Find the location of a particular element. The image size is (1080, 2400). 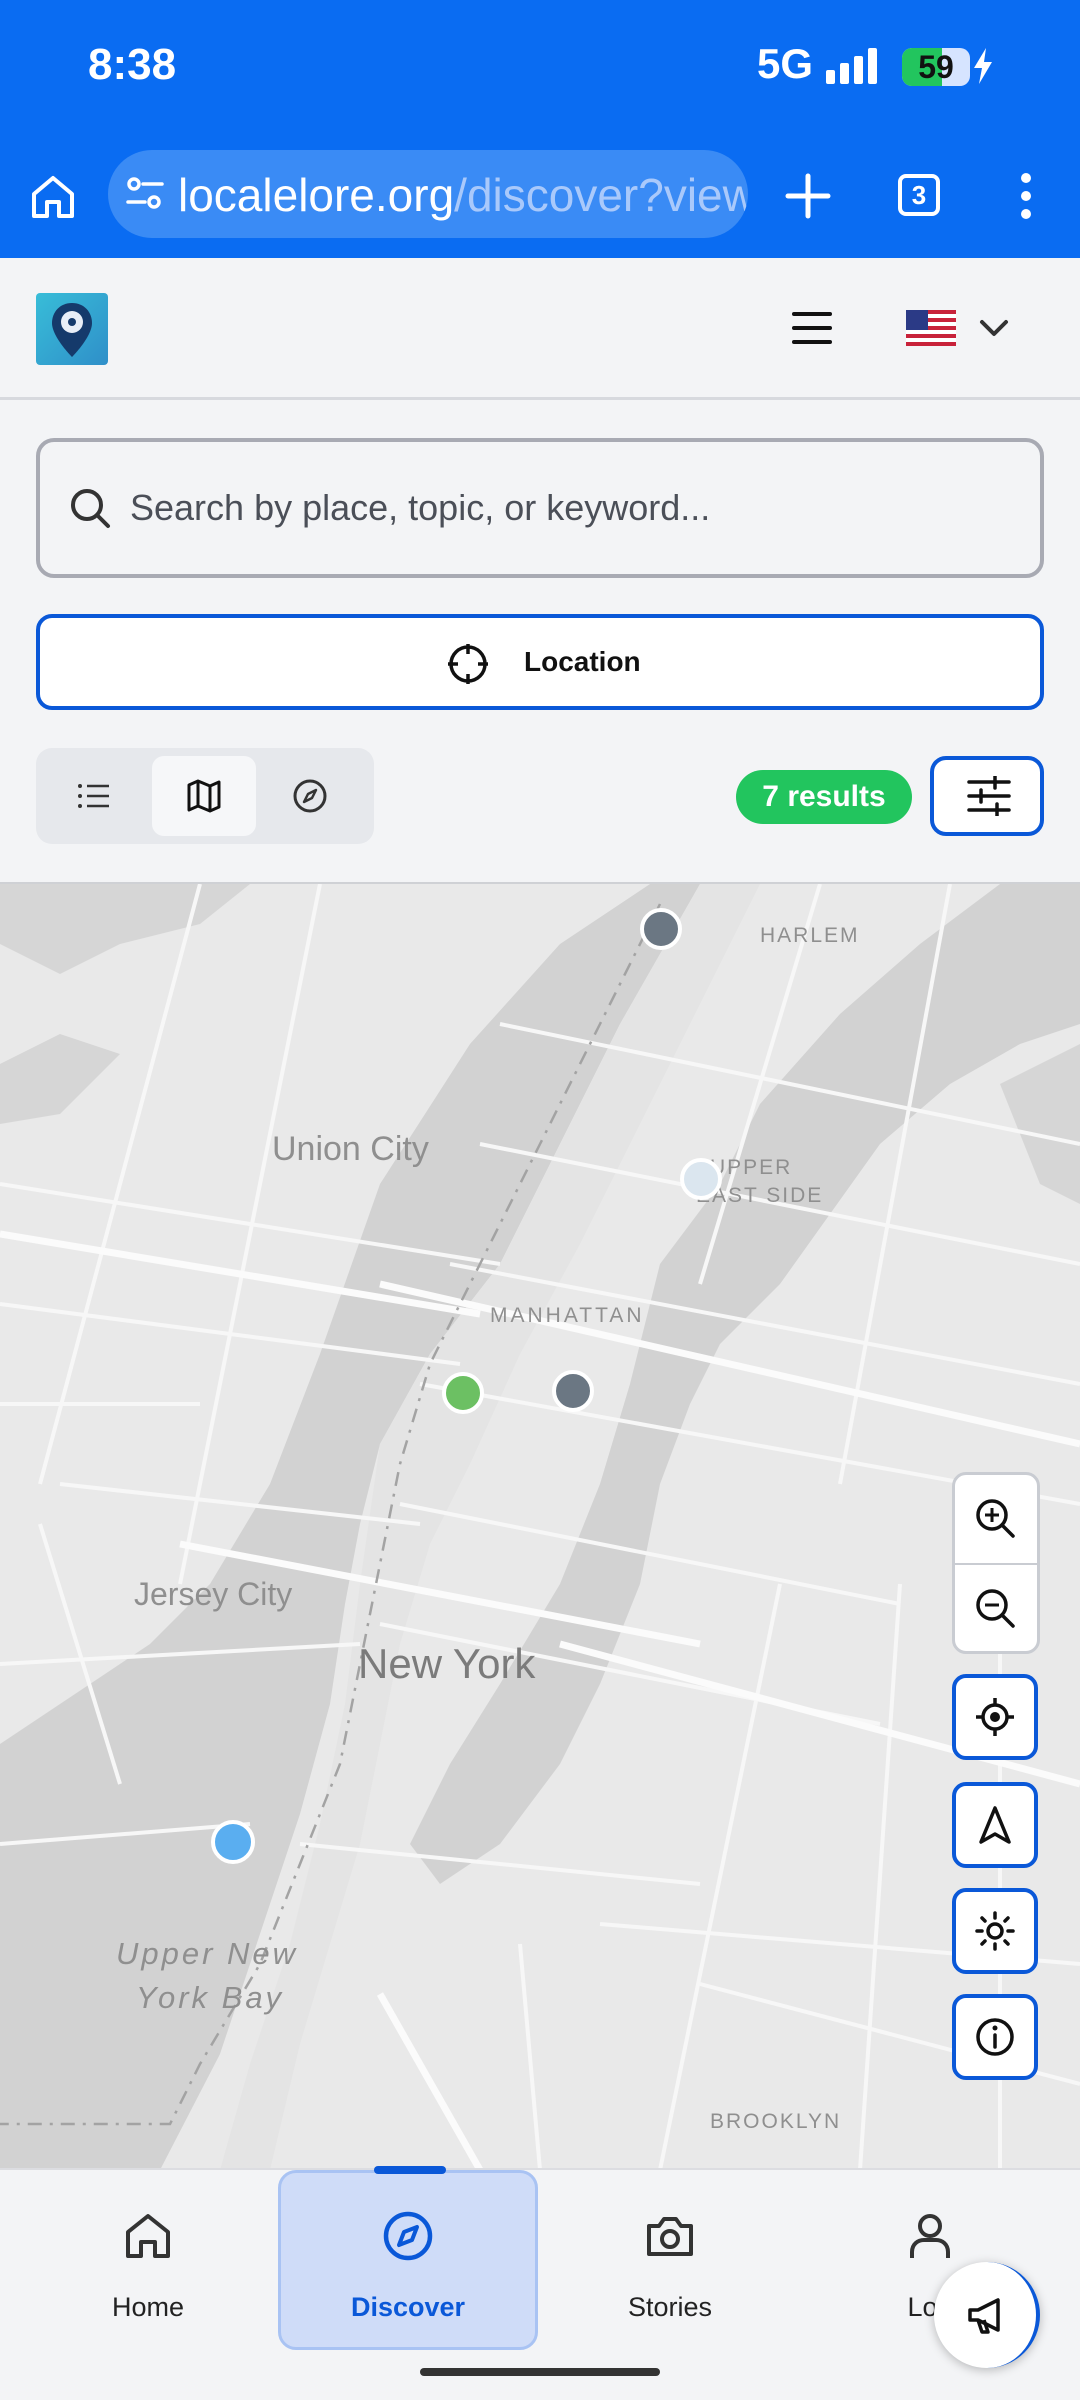

sun-icon is located at coordinates (995, 1931).